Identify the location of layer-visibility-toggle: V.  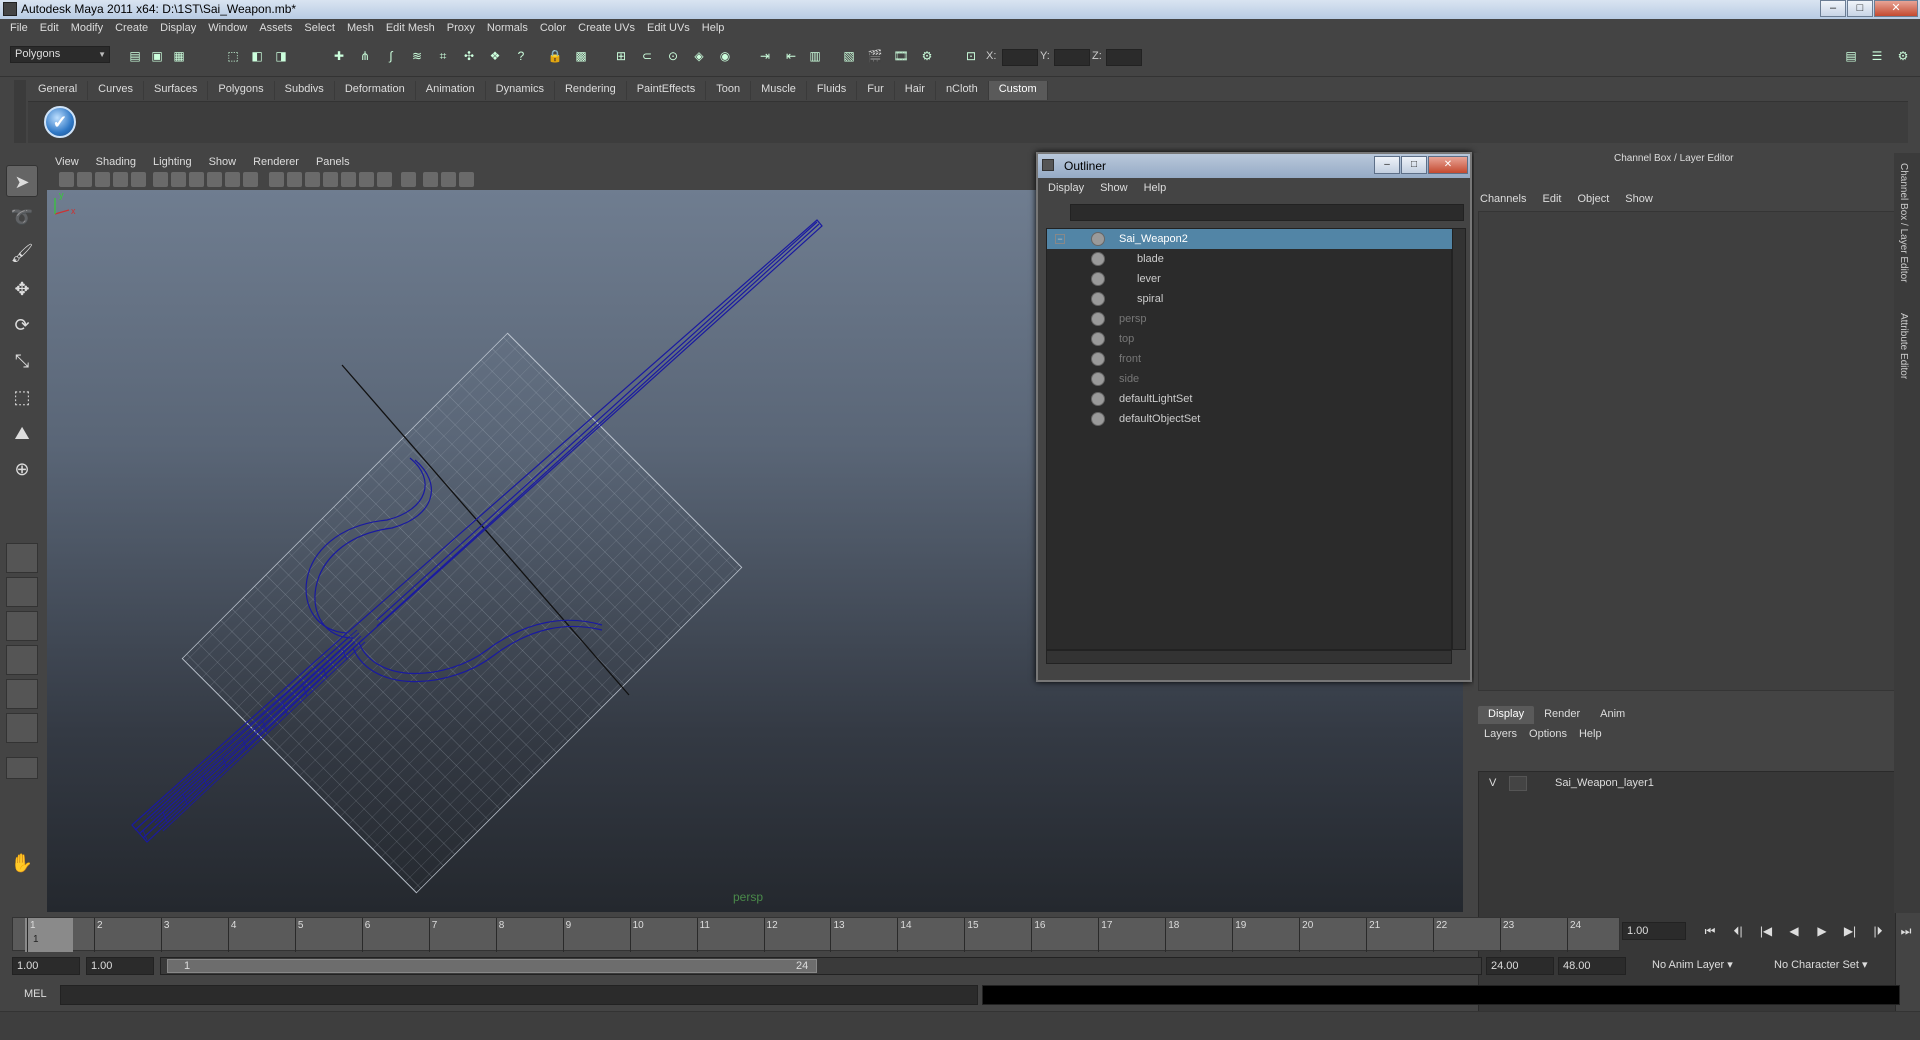
(1492, 783).